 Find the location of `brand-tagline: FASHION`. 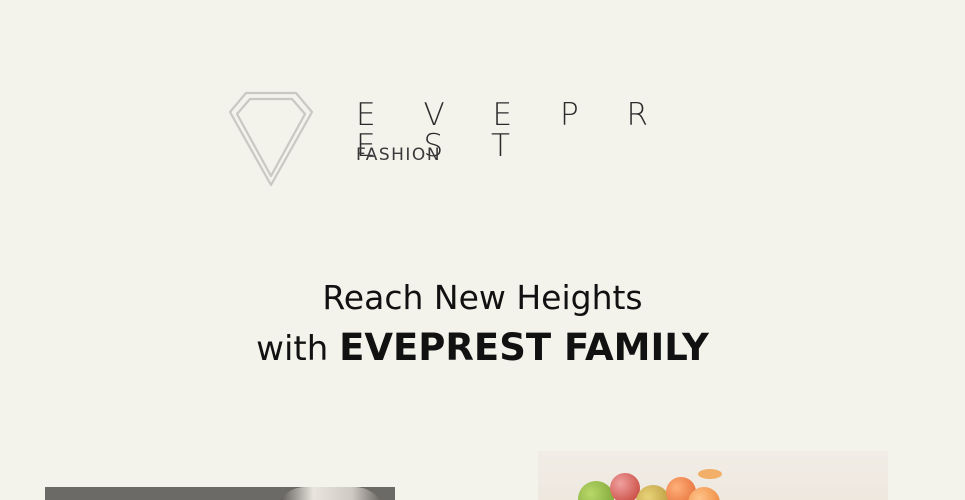

brand-tagline: FASHION is located at coordinates (399, 155).